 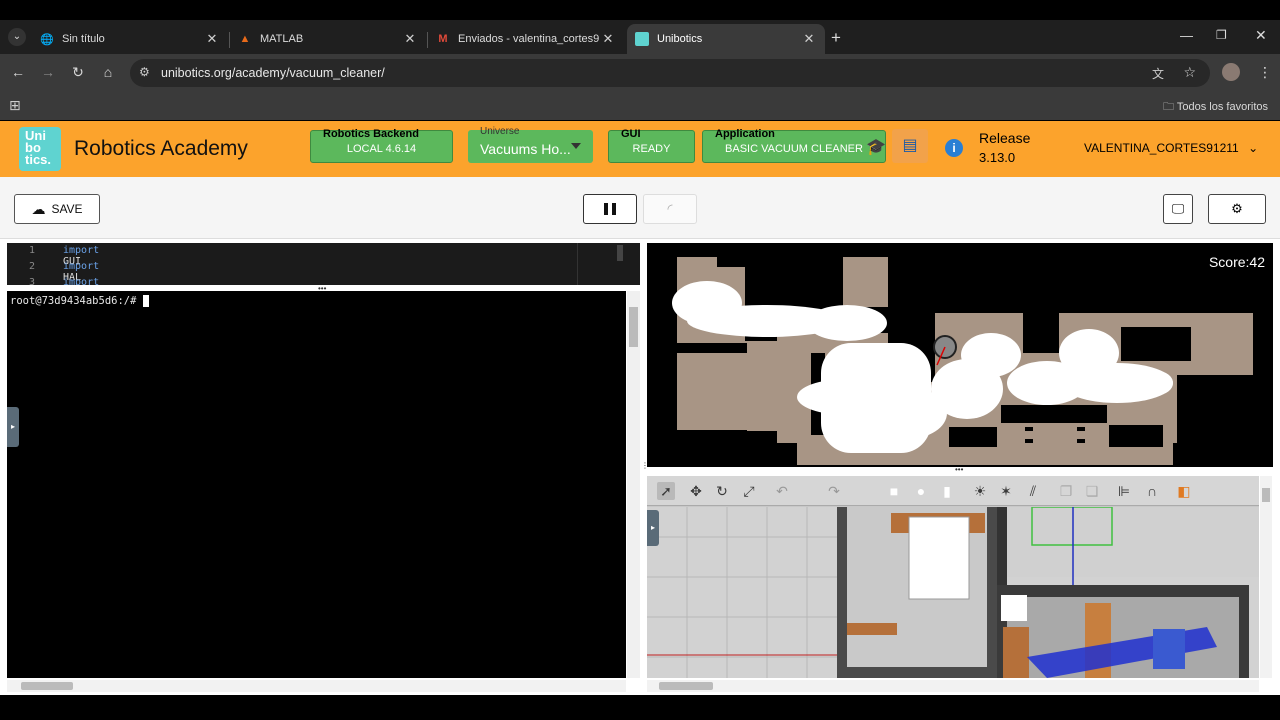 What do you see at coordinates (1158, 73) in the screenshot?
I see `translate-icon: 文` at bounding box center [1158, 73].